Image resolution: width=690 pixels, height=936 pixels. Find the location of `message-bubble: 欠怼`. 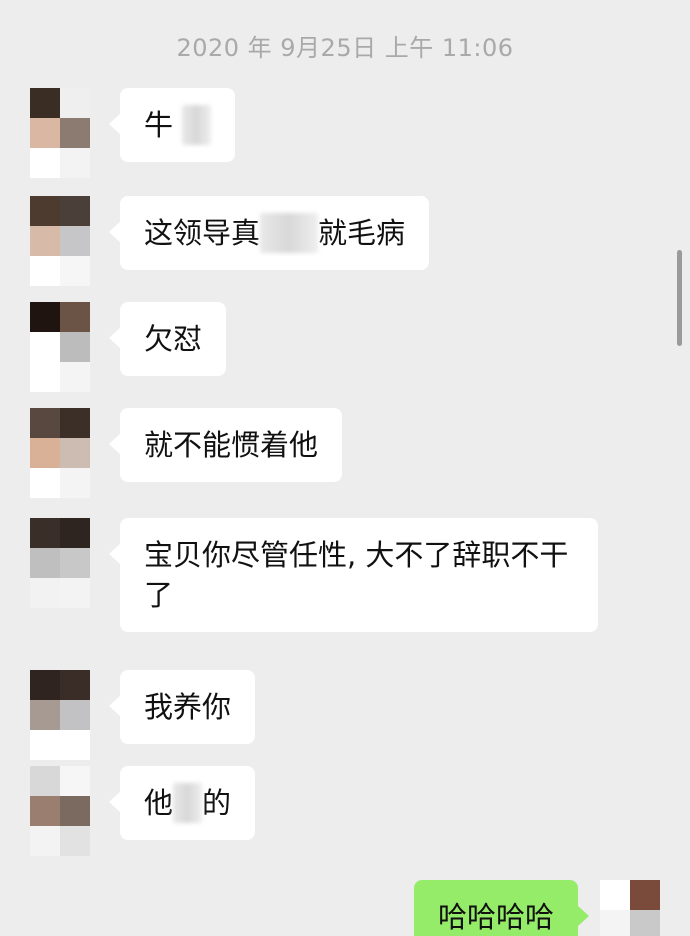

message-bubble: 欠怼 is located at coordinates (167, 339).